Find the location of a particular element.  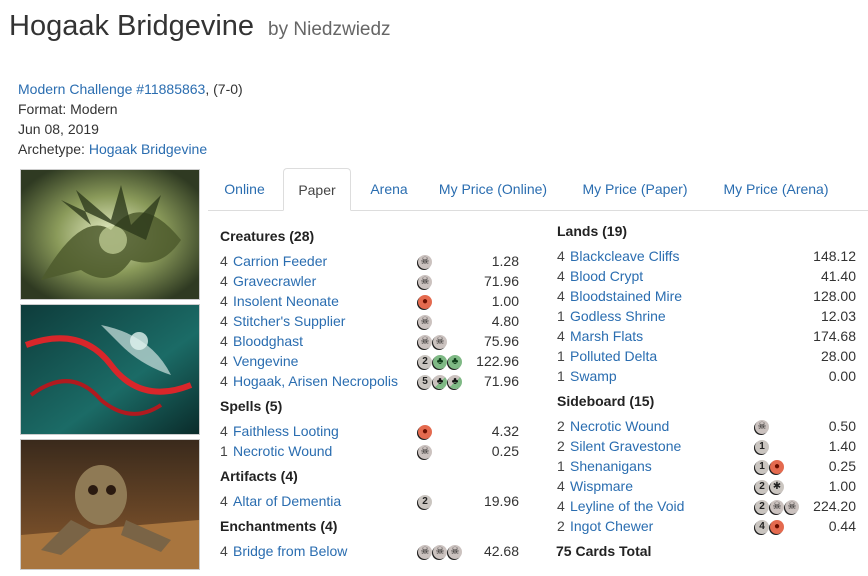

card-row: 4 Marsh Flats 174.68 is located at coordinates (706, 338).